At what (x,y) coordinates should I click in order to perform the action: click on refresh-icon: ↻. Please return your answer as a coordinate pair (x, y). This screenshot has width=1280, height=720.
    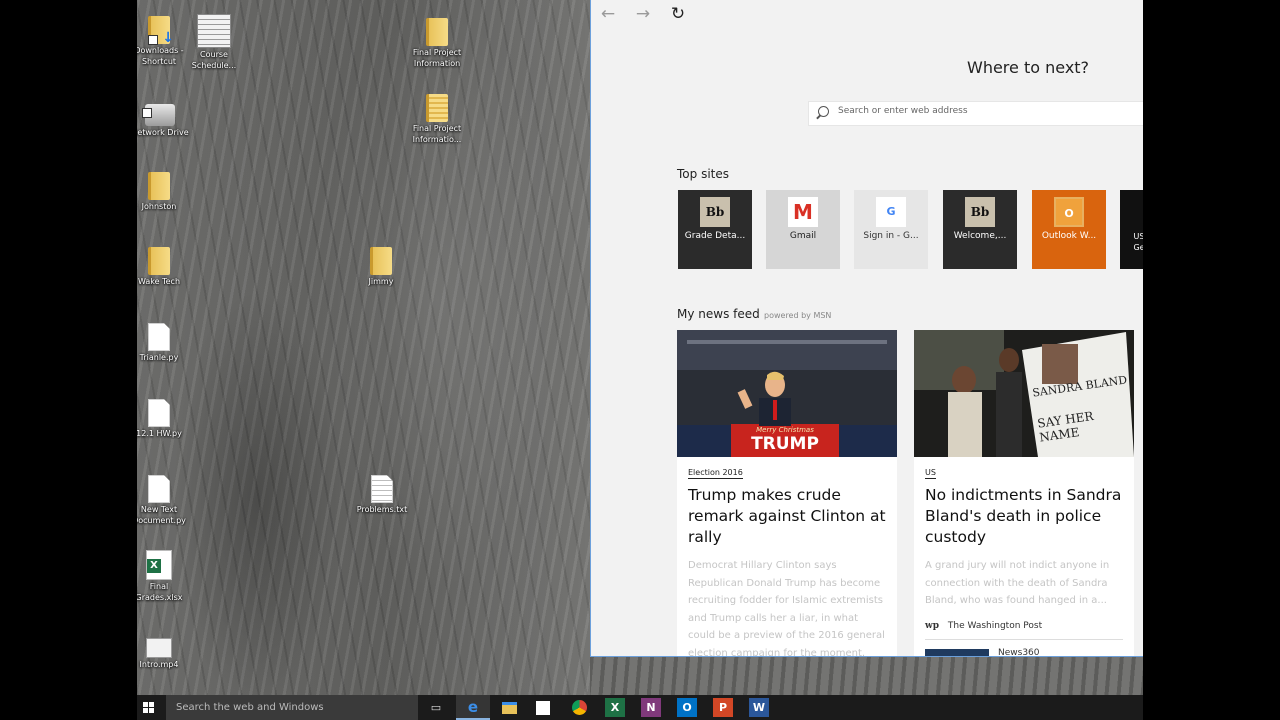
    Looking at the image, I should click on (678, 14).